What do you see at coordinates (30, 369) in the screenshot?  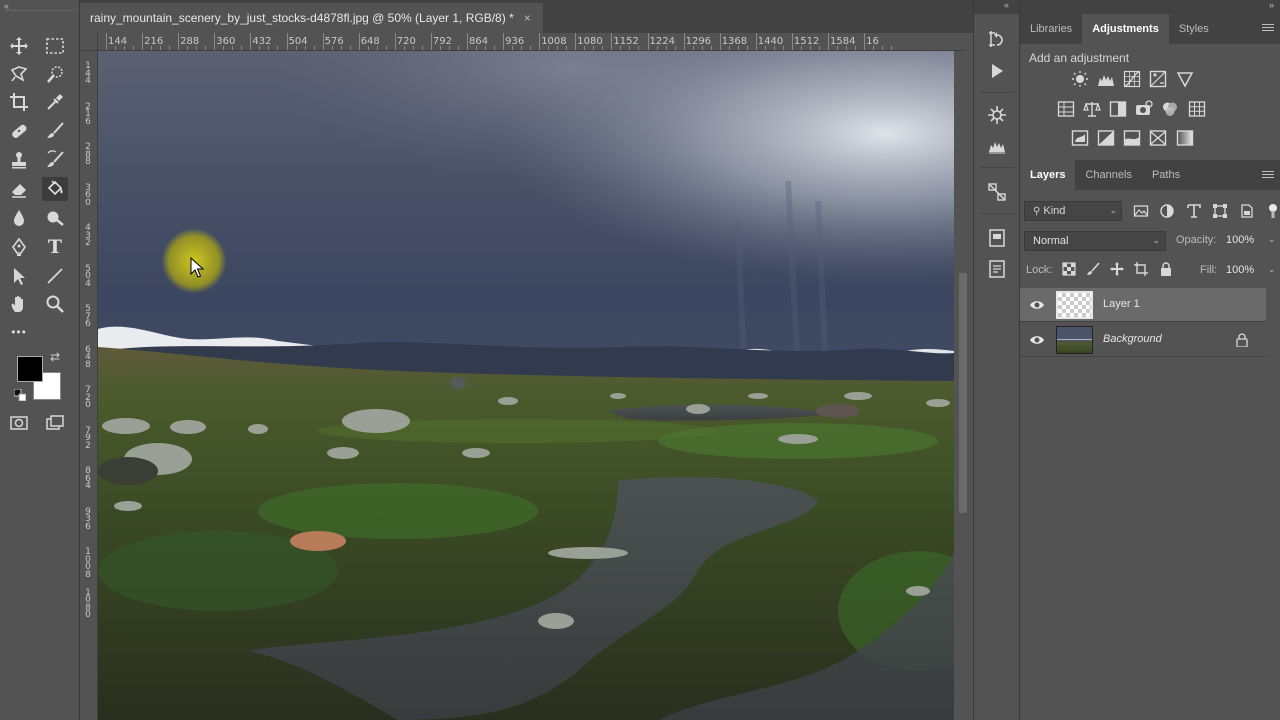 I see `foreground-color-swatch` at bounding box center [30, 369].